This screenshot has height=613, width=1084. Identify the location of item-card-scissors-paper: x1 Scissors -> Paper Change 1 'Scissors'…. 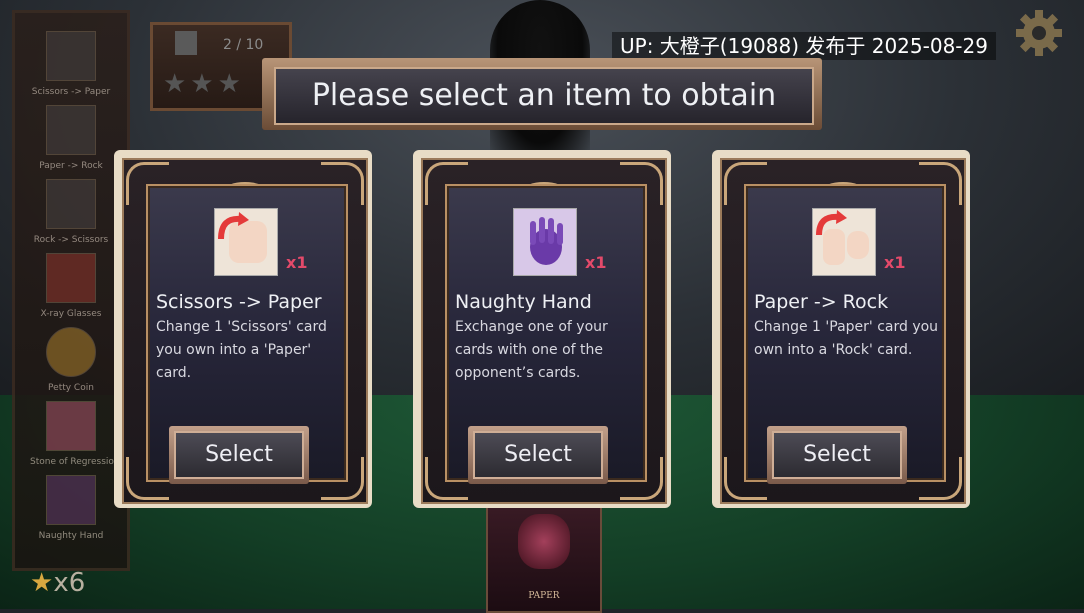
(243, 329).